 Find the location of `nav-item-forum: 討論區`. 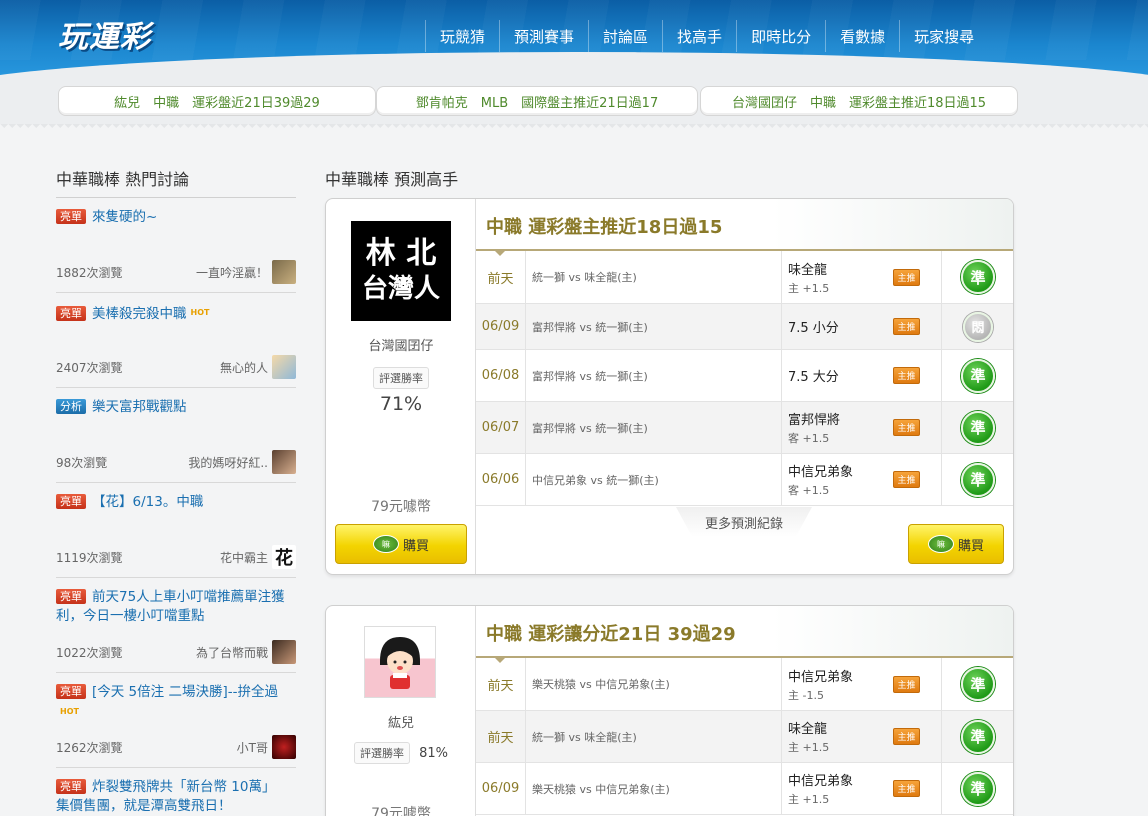

nav-item-forum: 討論區 is located at coordinates (625, 36).